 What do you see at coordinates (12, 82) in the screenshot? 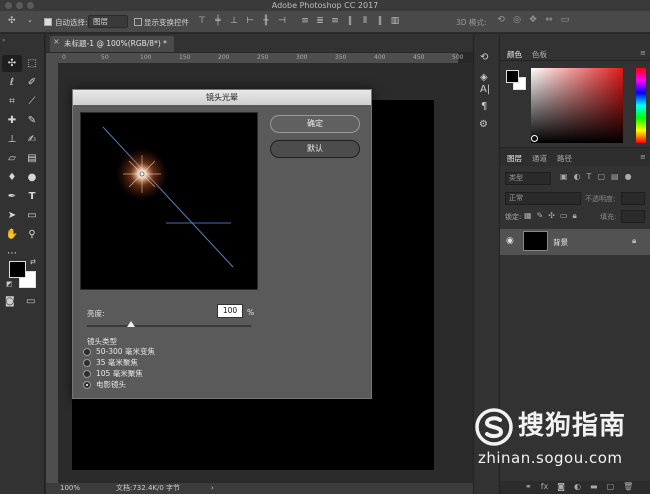
I see `lasso-tool-icon: ℓ` at bounding box center [12, 82].